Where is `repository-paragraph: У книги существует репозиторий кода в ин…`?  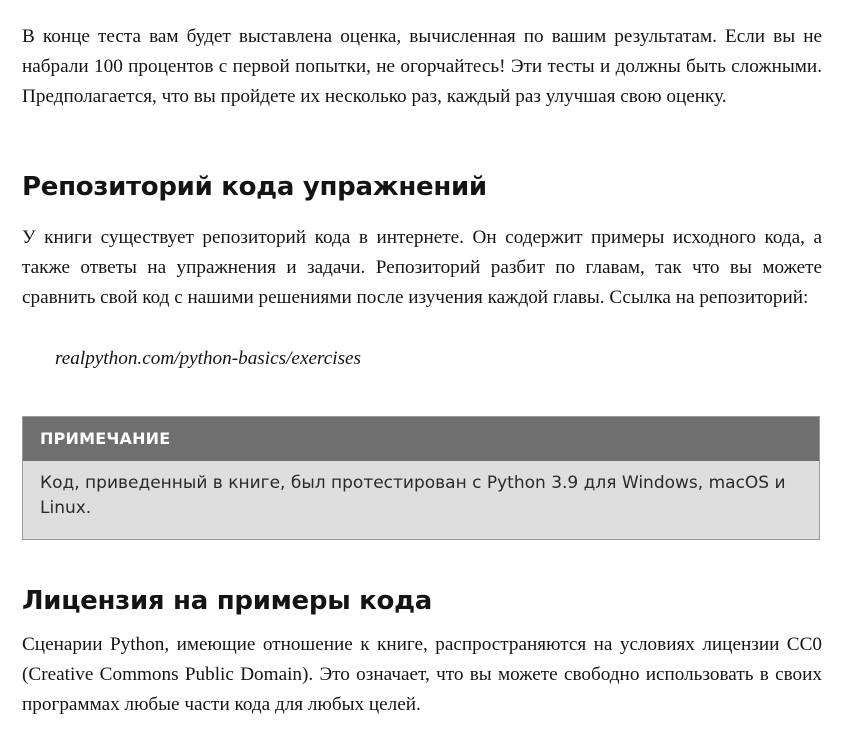 repository-paragraph: У книги существует репозиторий кода в ин… is located at coordinates (422, 267).